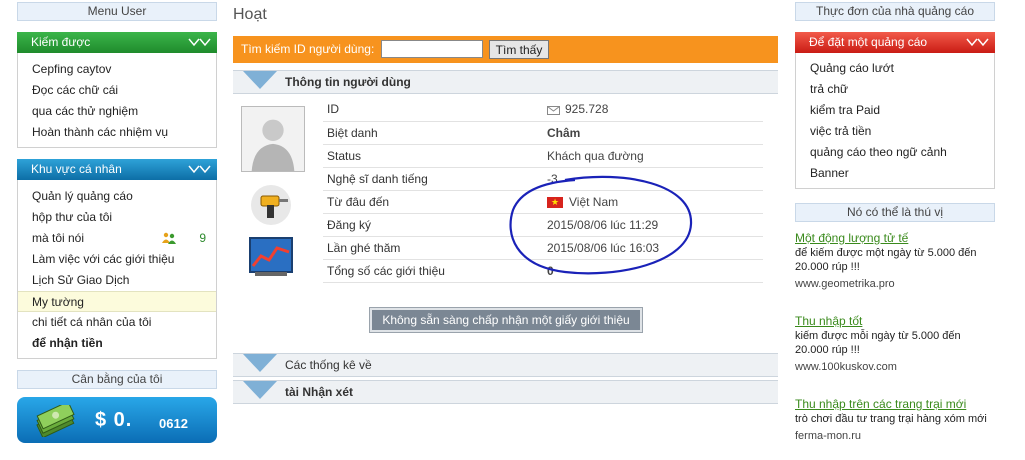  What do you see at coordinates (891, 419) in the screenshot?
I see `promo-desc: trò chơi đầu tư trang trại hàng xóm mới` at bounding box center [891, 419].